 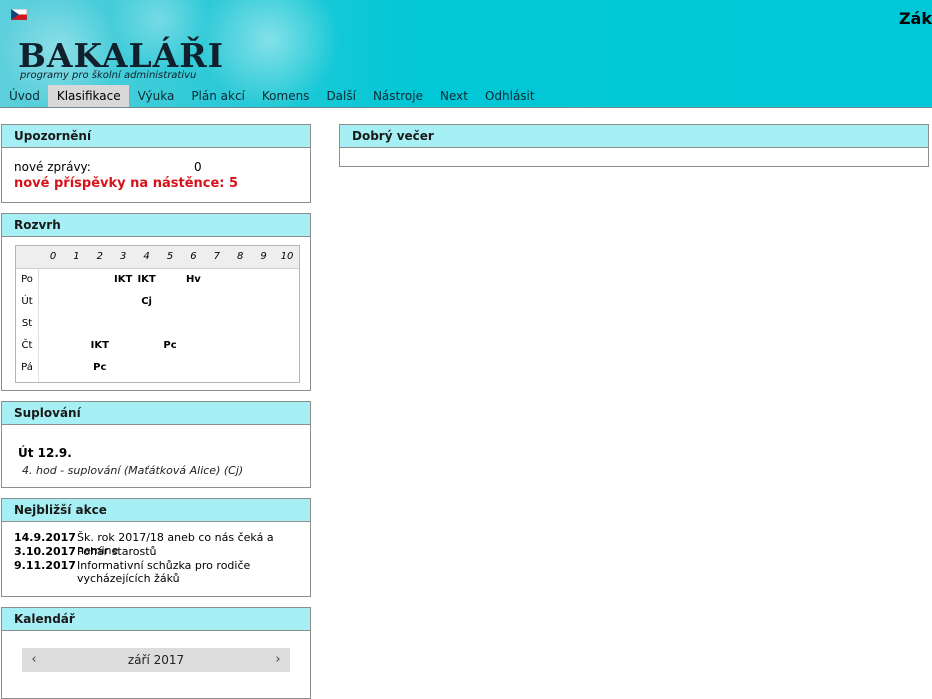 I want to click on menu-item-next: Next, so click(x=453, y=96).